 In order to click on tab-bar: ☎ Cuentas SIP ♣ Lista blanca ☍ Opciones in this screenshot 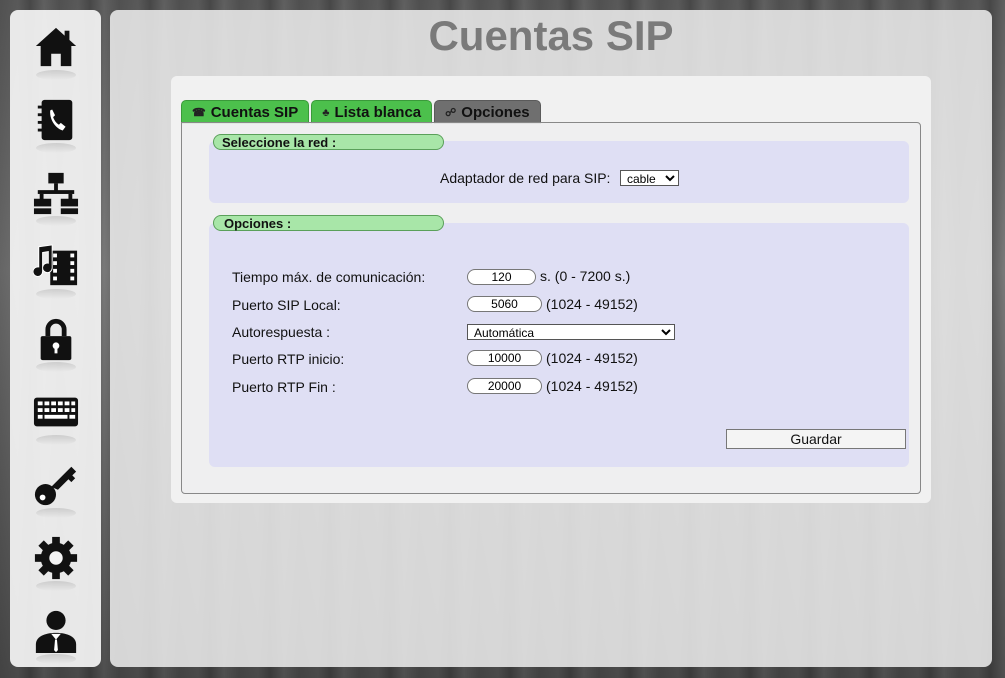, I will do `click(362, 112)`.